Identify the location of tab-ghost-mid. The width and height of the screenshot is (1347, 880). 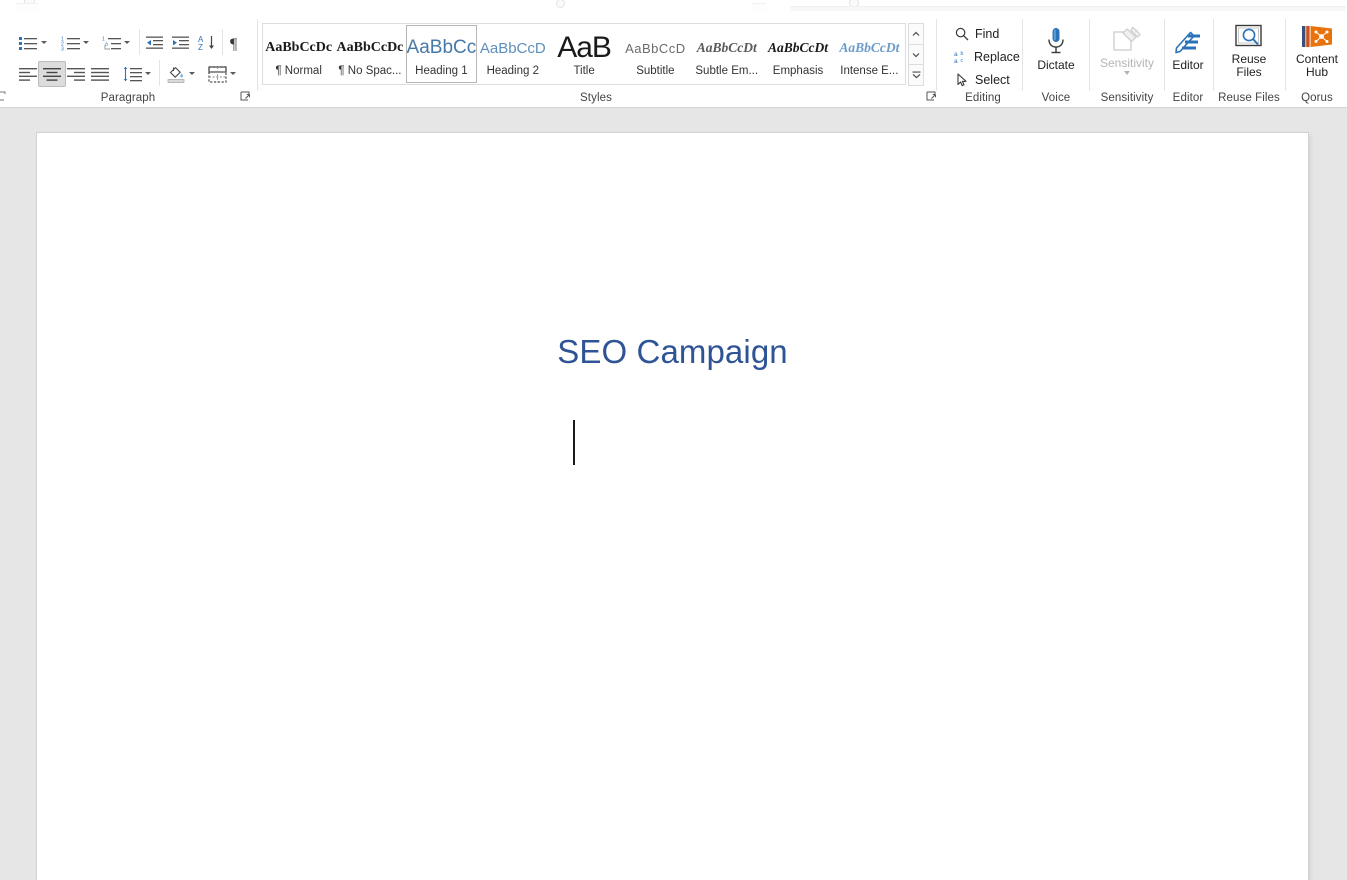
(759, 7).